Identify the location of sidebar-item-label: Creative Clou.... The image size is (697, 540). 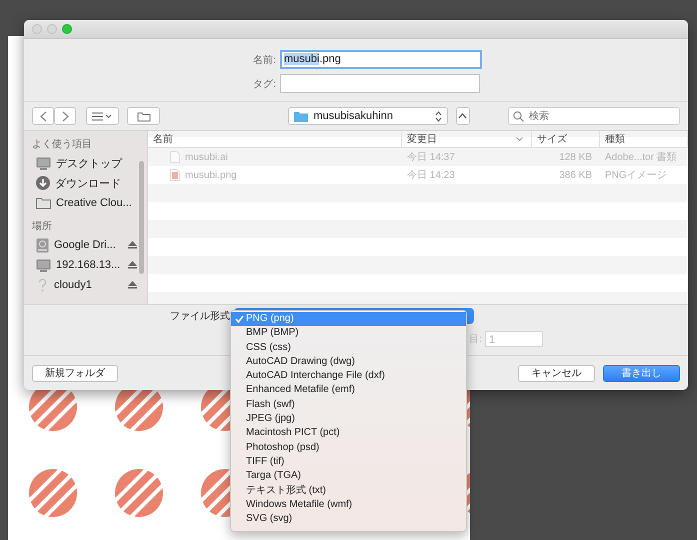
(94, 203).